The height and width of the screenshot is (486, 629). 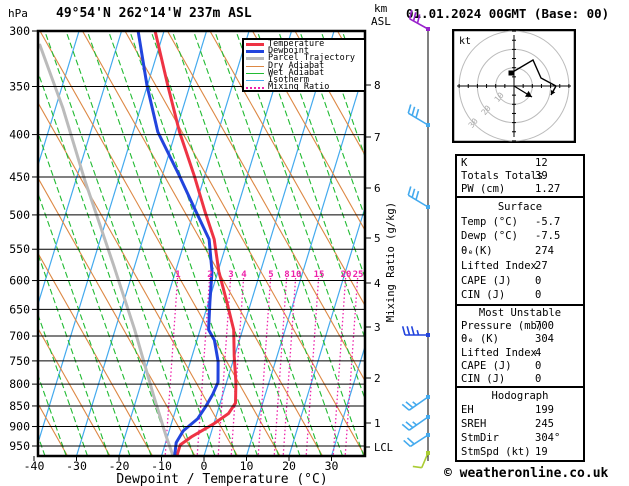 I want to click on altitude-tick-label: 5, so click(x=377, y=238).